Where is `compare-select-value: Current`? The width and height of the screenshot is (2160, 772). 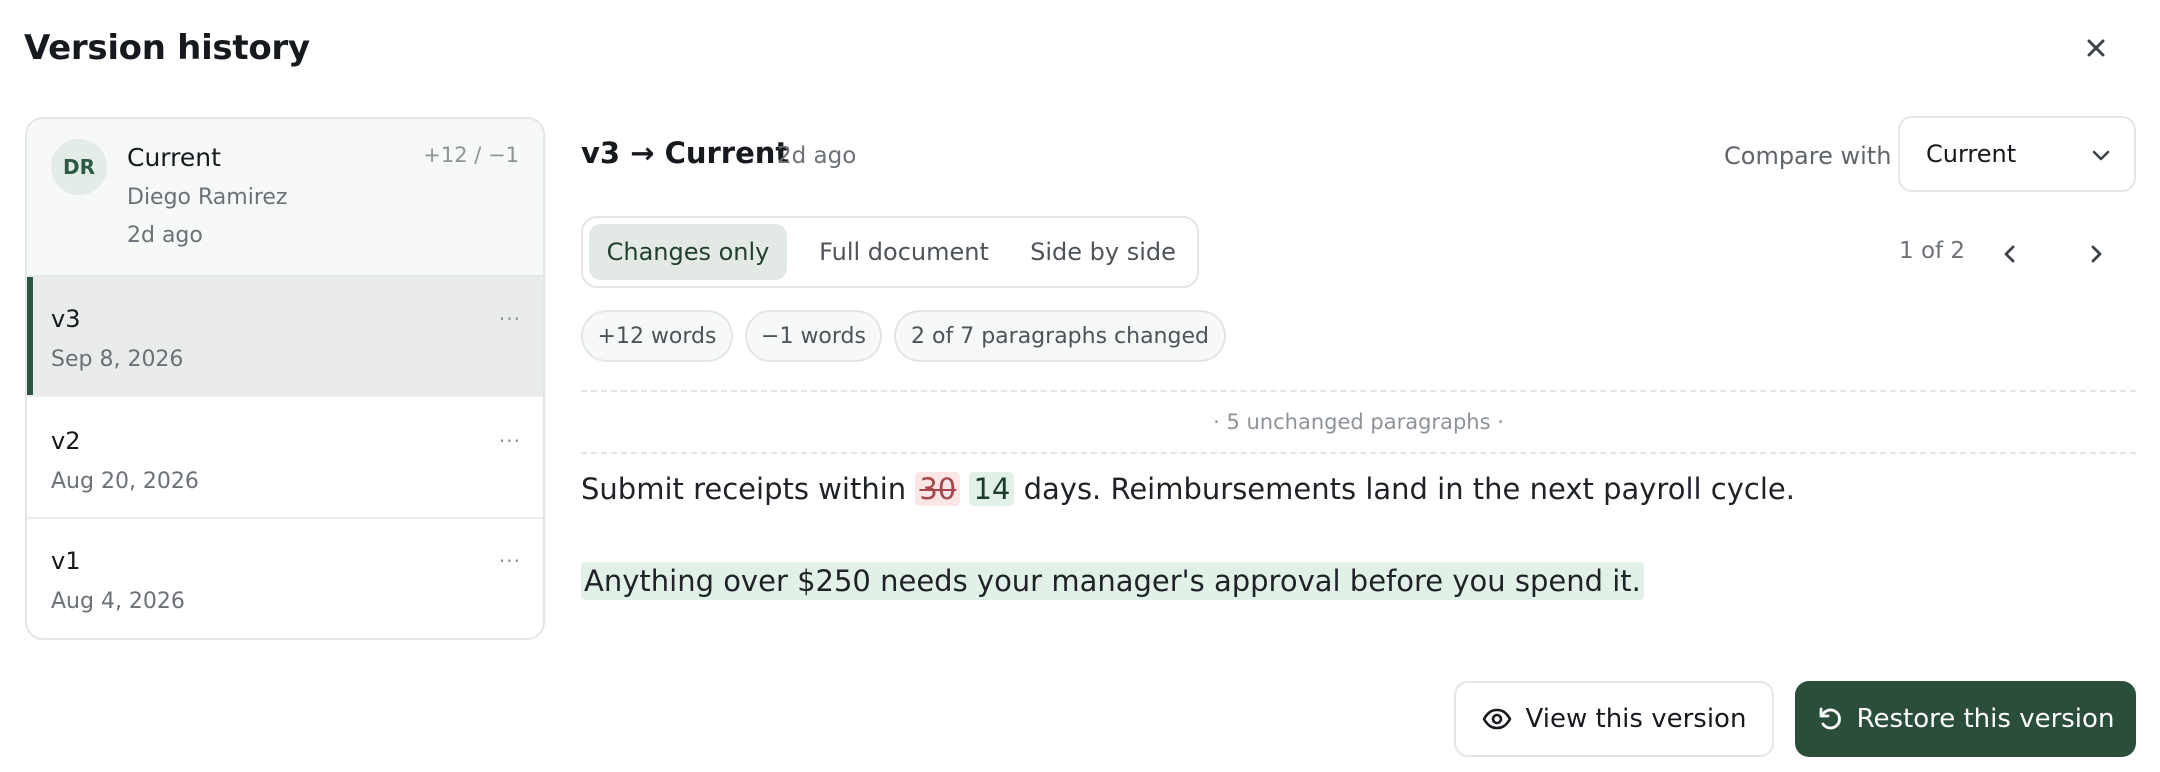
compare-select-value: Current is located at coordinates (1971, 154).